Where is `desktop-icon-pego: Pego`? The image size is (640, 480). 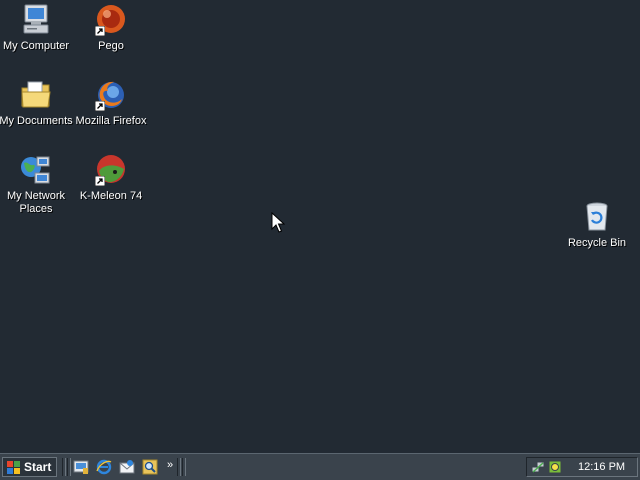
desktop-icon-pego: Pego is located at coordinates (111, 28).